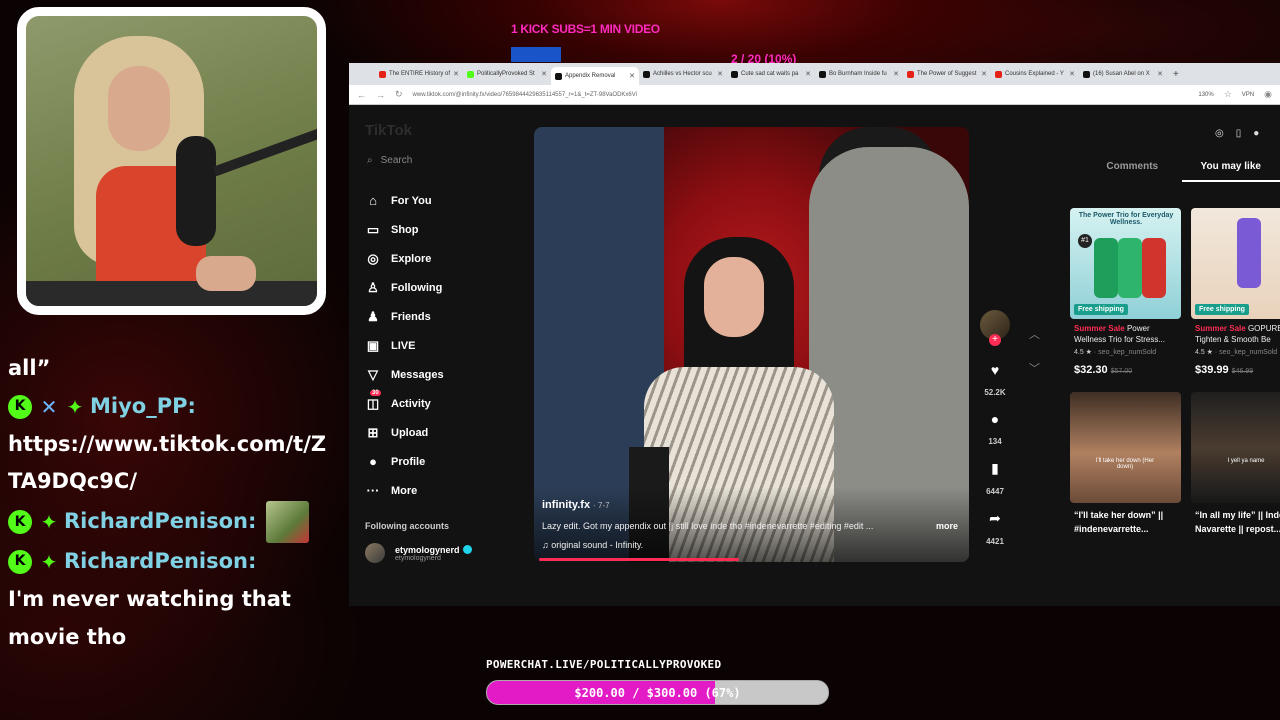  What do you see at coordinates (859, 74) in the screenshot?
I see `browser-tab: Bo Burnham Inside fu ✕` at bounding box center [859, 74].